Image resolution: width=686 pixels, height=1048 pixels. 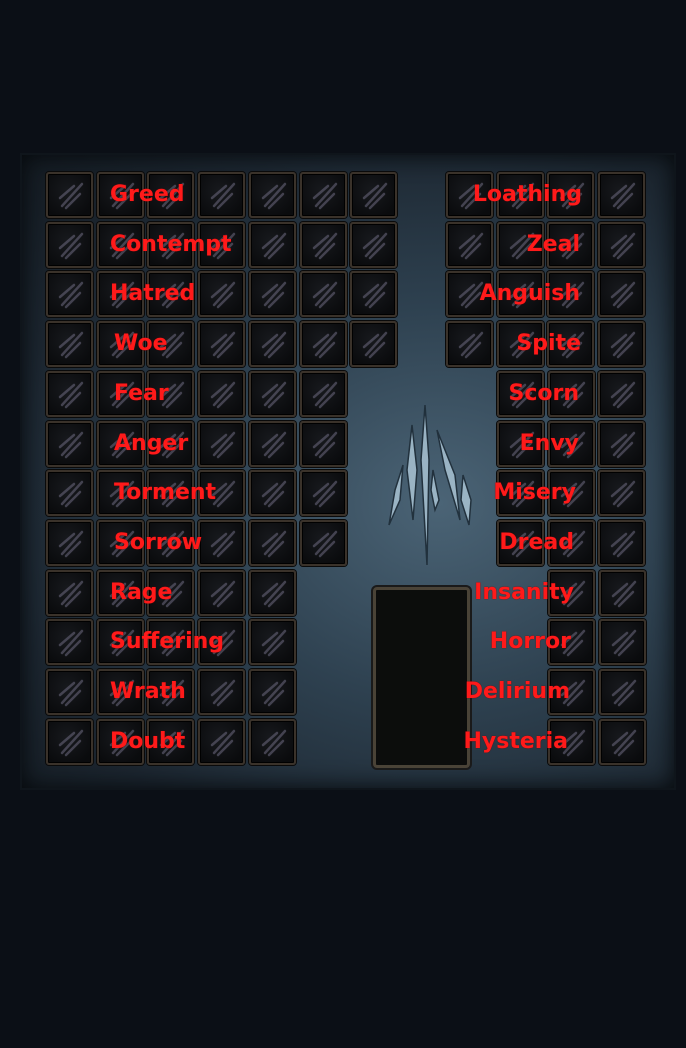 I want to click on essence-label: Dread, so click(x=536, y=542).